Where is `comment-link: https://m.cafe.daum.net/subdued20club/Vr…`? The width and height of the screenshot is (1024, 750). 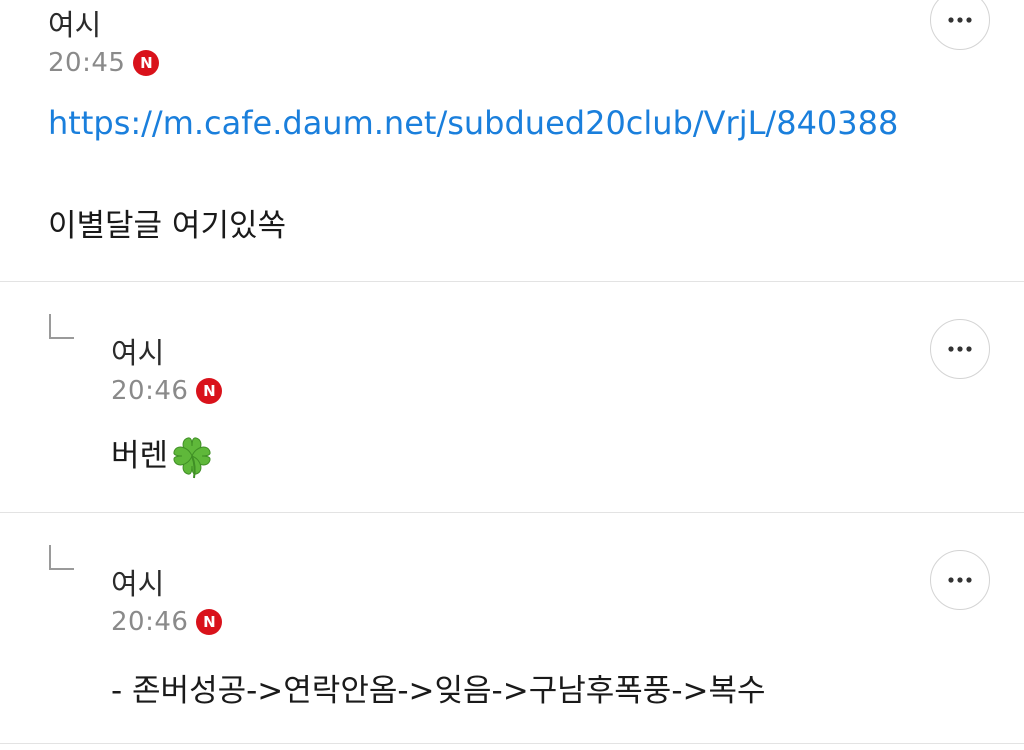 comment-link: https://m.cafe.daum.net/subdued20club/Vr… is located at coordinates (473, 123).